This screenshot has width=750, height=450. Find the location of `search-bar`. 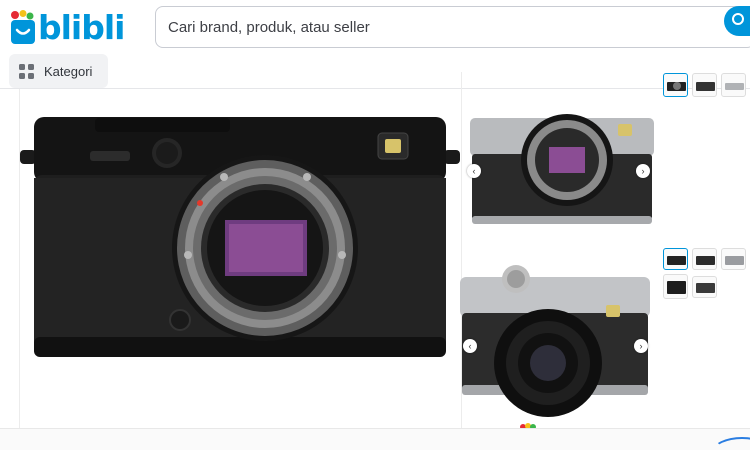

search-bar is located at coordinates (452, 27).